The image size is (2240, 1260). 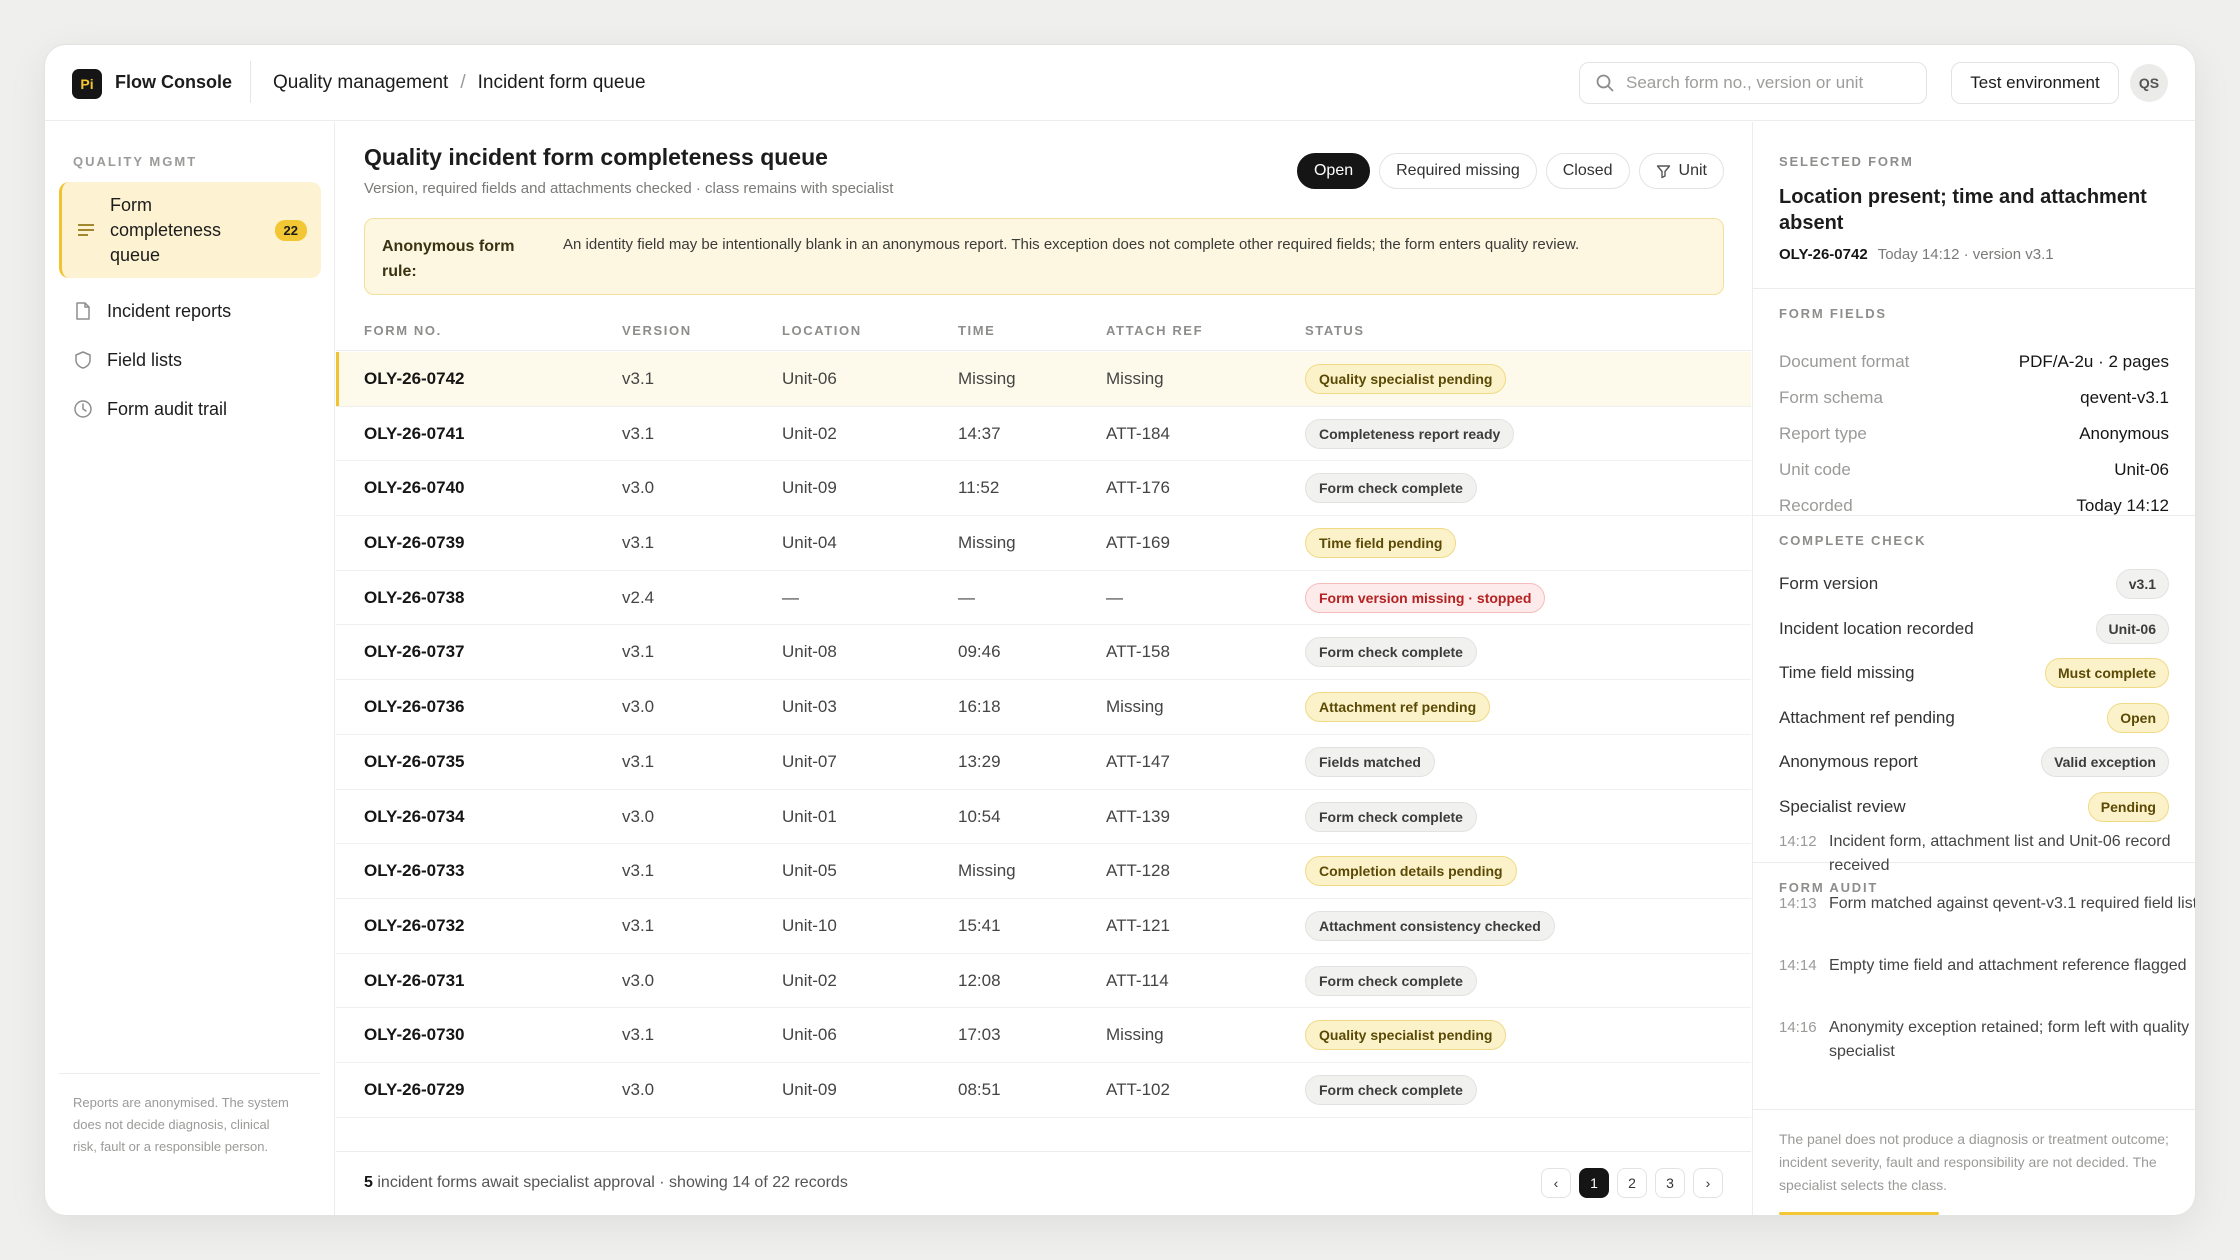 I want to click on search-box, so click(x=1753, y=83).